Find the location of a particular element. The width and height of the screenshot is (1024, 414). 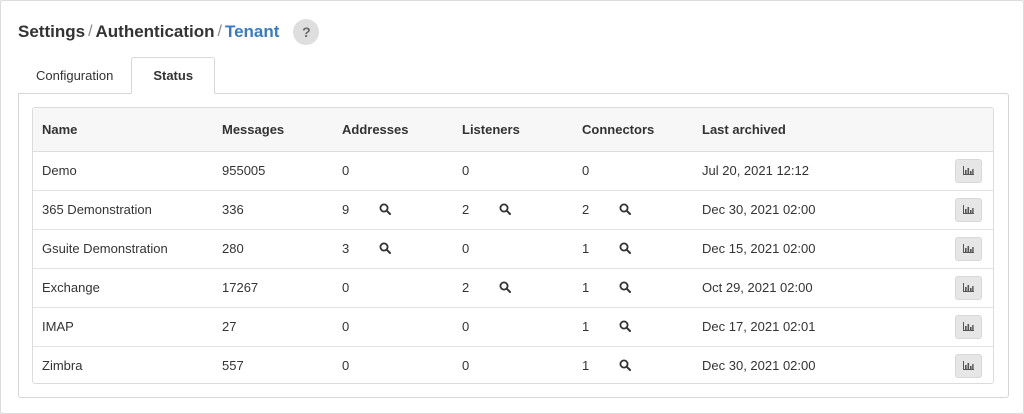

messages-cell: 27 is located at coordinates (273, 326).